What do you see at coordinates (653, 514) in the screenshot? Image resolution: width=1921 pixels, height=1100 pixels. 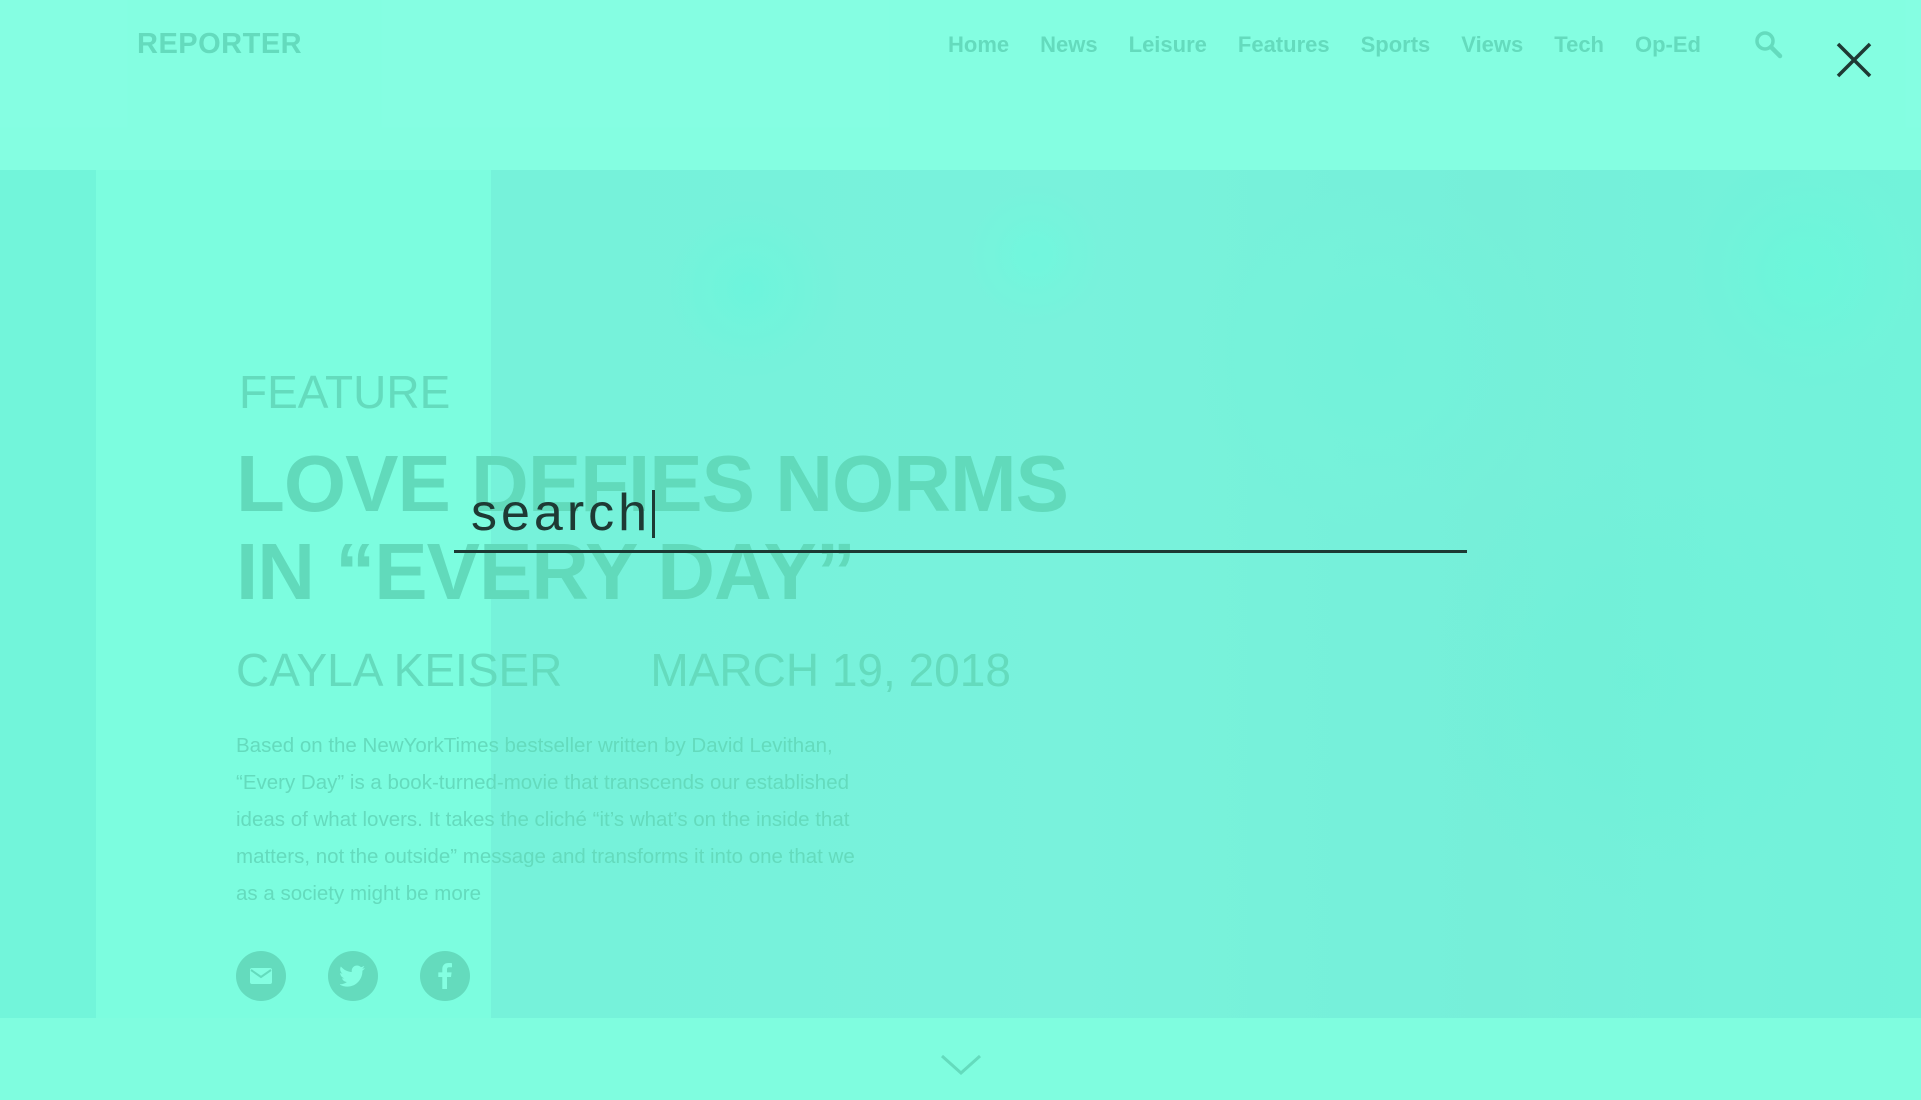 I see `text-caret` at bounding box center [653, 514].